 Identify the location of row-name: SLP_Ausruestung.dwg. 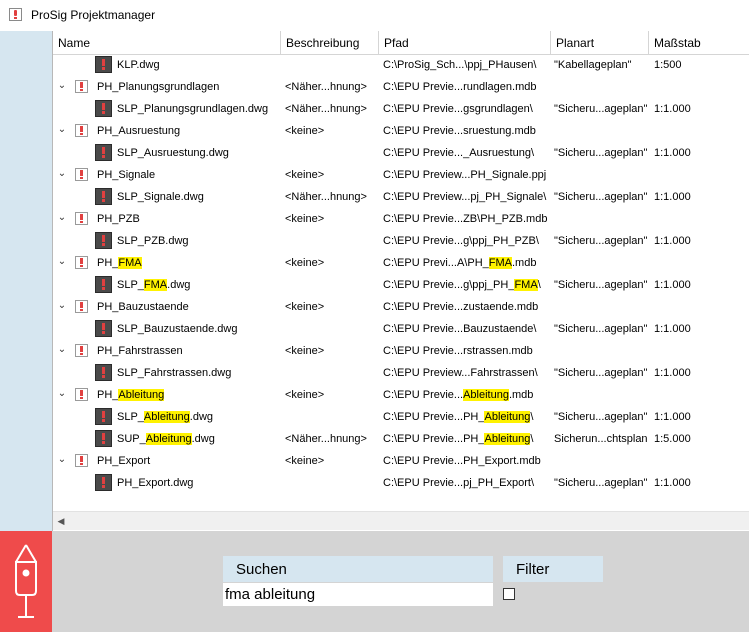
(198, 153).